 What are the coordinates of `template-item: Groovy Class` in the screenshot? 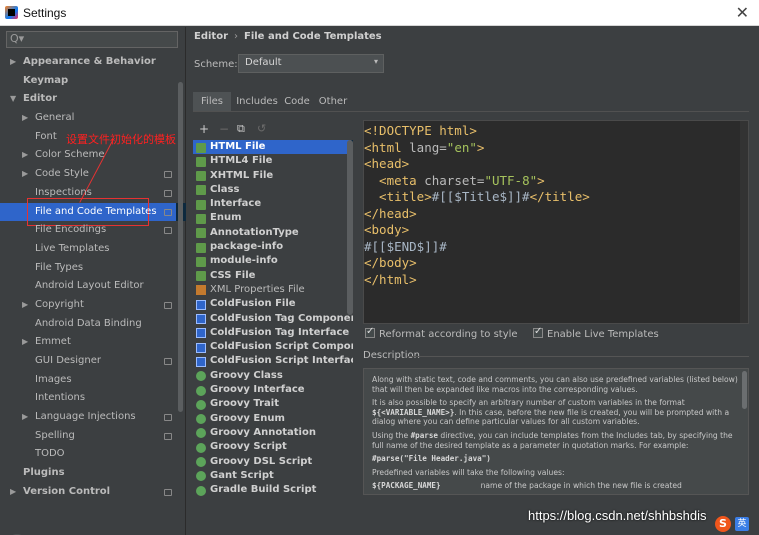 It's located at (273, 376).